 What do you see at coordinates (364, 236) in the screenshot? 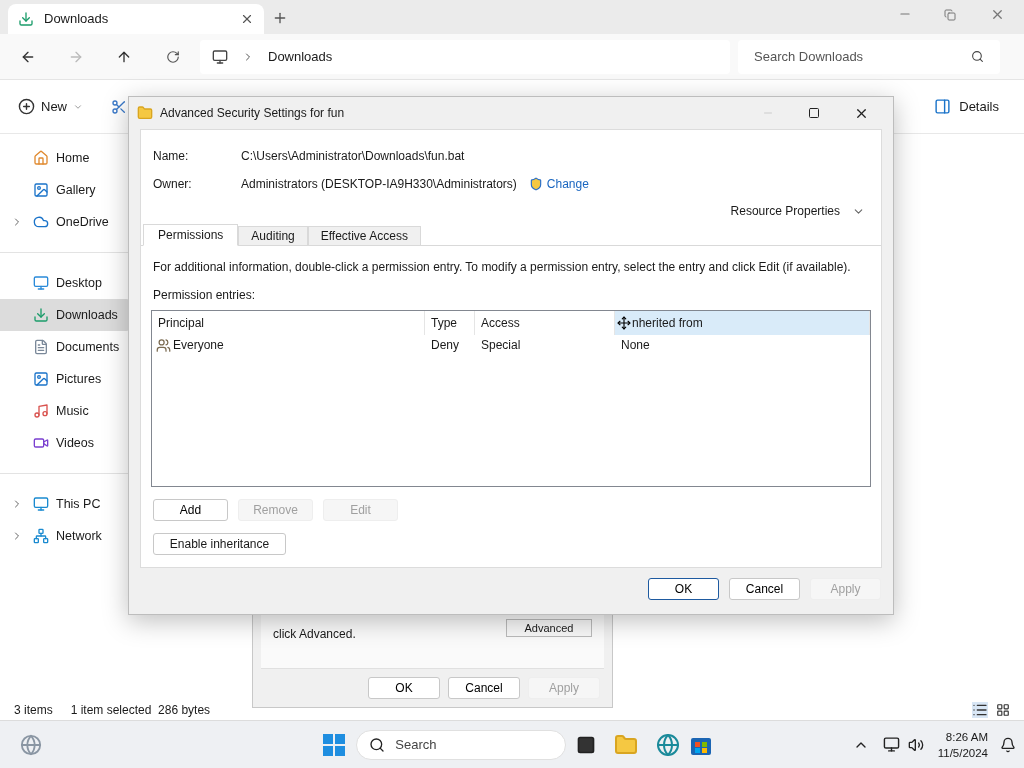
I see `tab: Effective Access` at bounding box center [364, 236].